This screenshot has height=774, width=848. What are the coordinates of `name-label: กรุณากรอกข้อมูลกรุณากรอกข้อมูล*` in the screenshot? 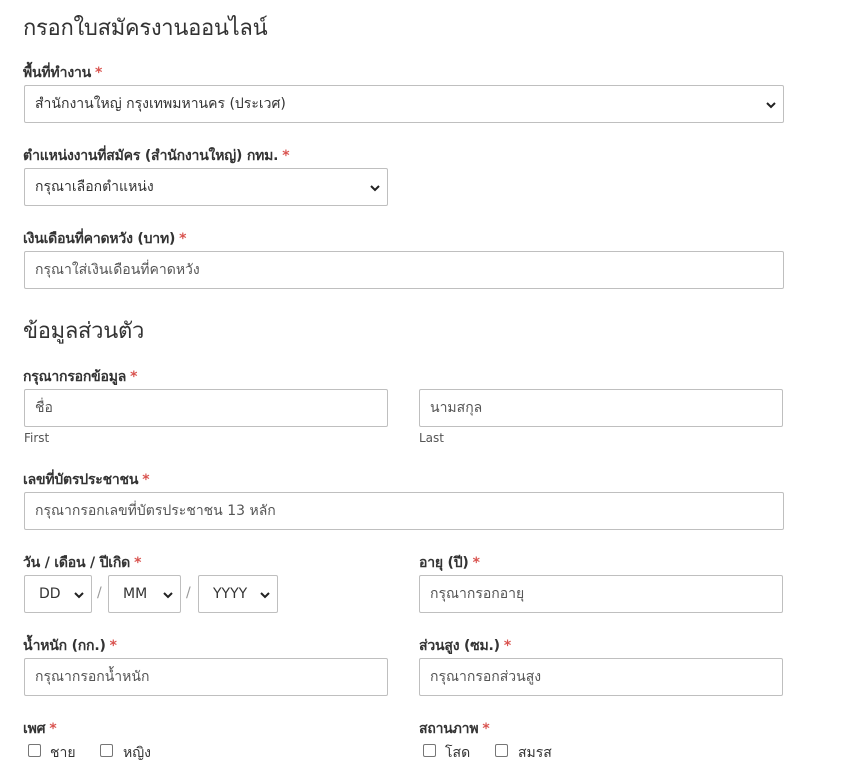 It's located at (80, 377).